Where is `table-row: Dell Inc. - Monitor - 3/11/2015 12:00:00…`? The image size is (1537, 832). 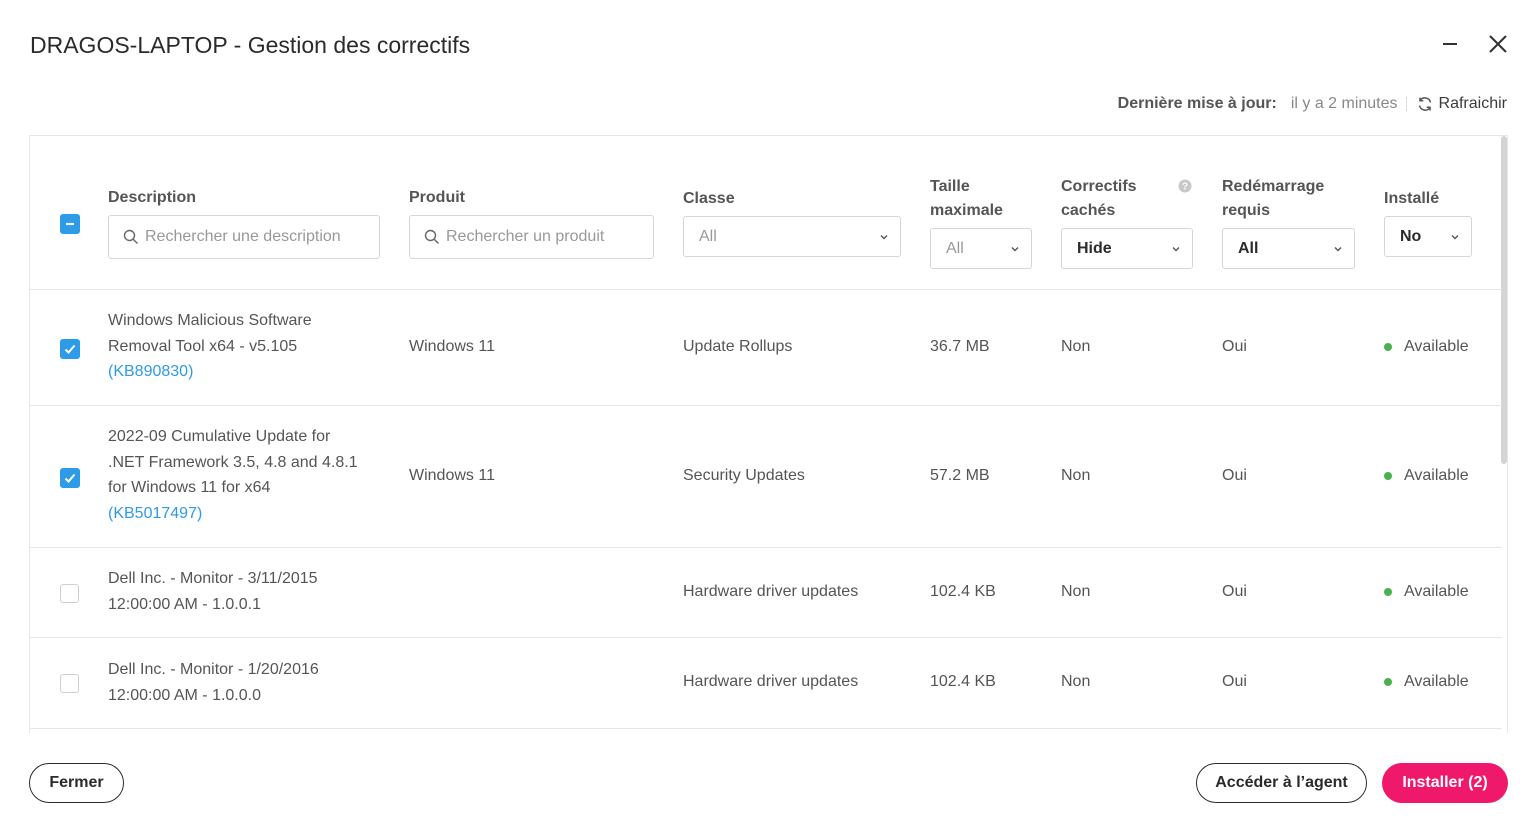 table-row: Dell Inc. - Monitor - 3/11/2015 12:00:00… is located at coordinates (766, 593).